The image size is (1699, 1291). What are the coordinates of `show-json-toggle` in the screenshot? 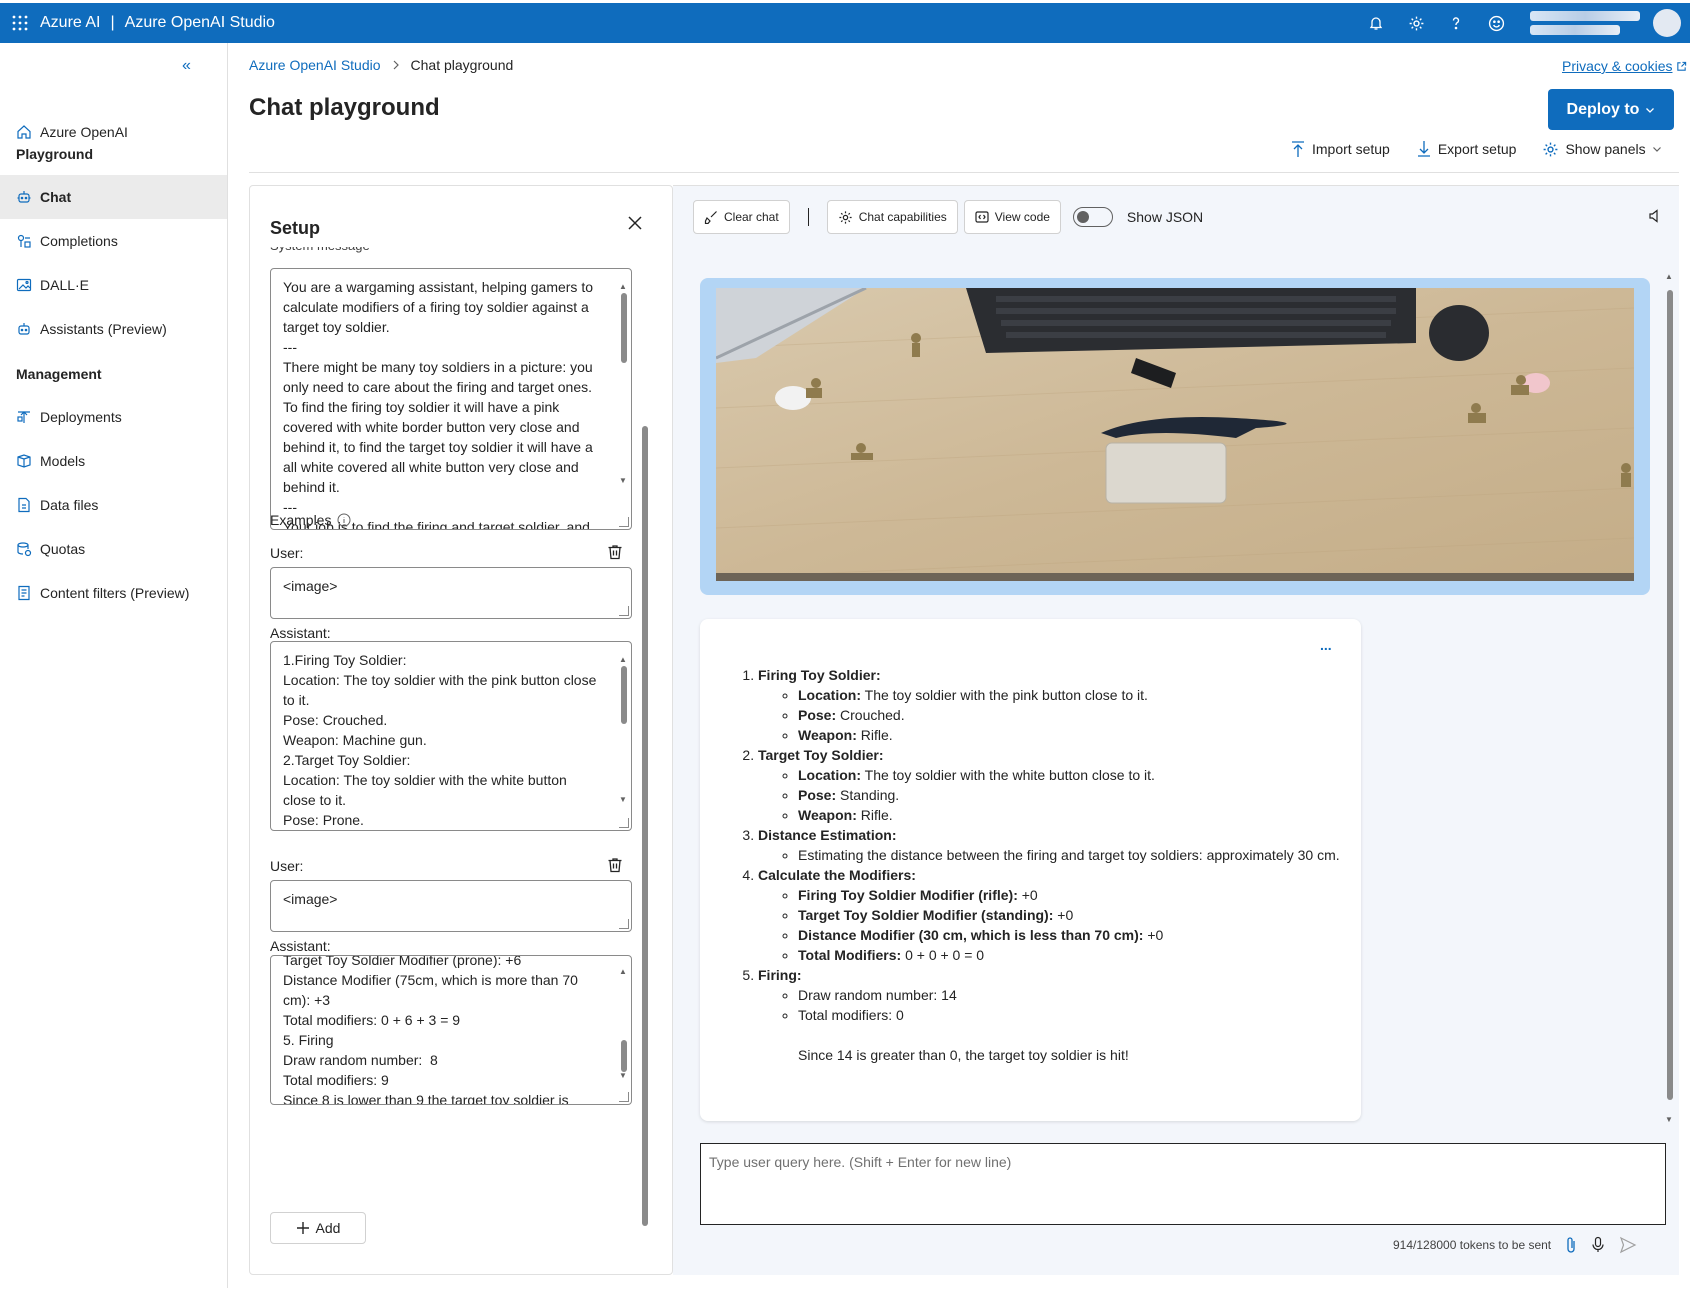 It's located at (1092, 217).